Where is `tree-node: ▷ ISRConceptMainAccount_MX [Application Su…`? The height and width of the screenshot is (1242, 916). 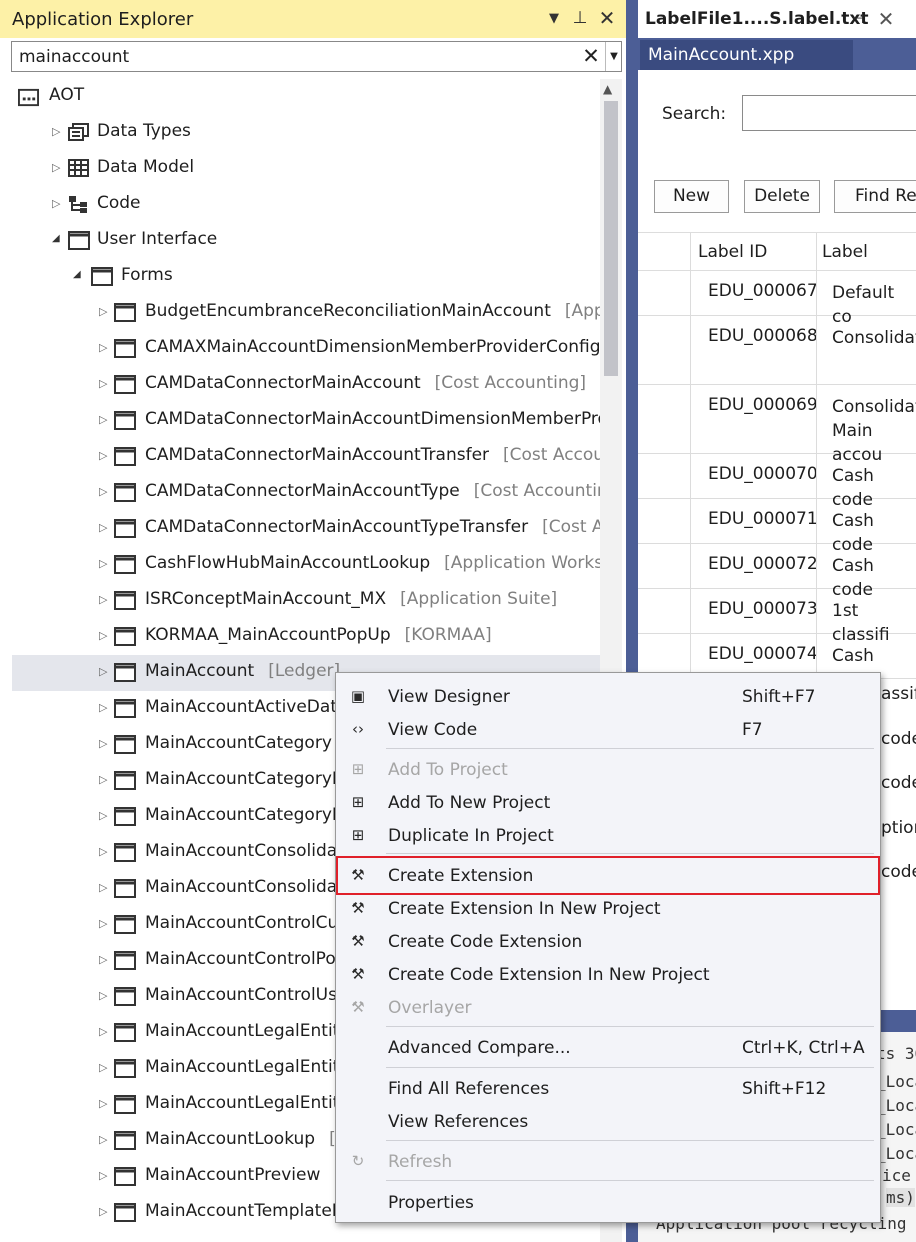
tree-node: ▷ ISRConceptMainAccount_MX [Application Su… is located at coordinates (300, 601).